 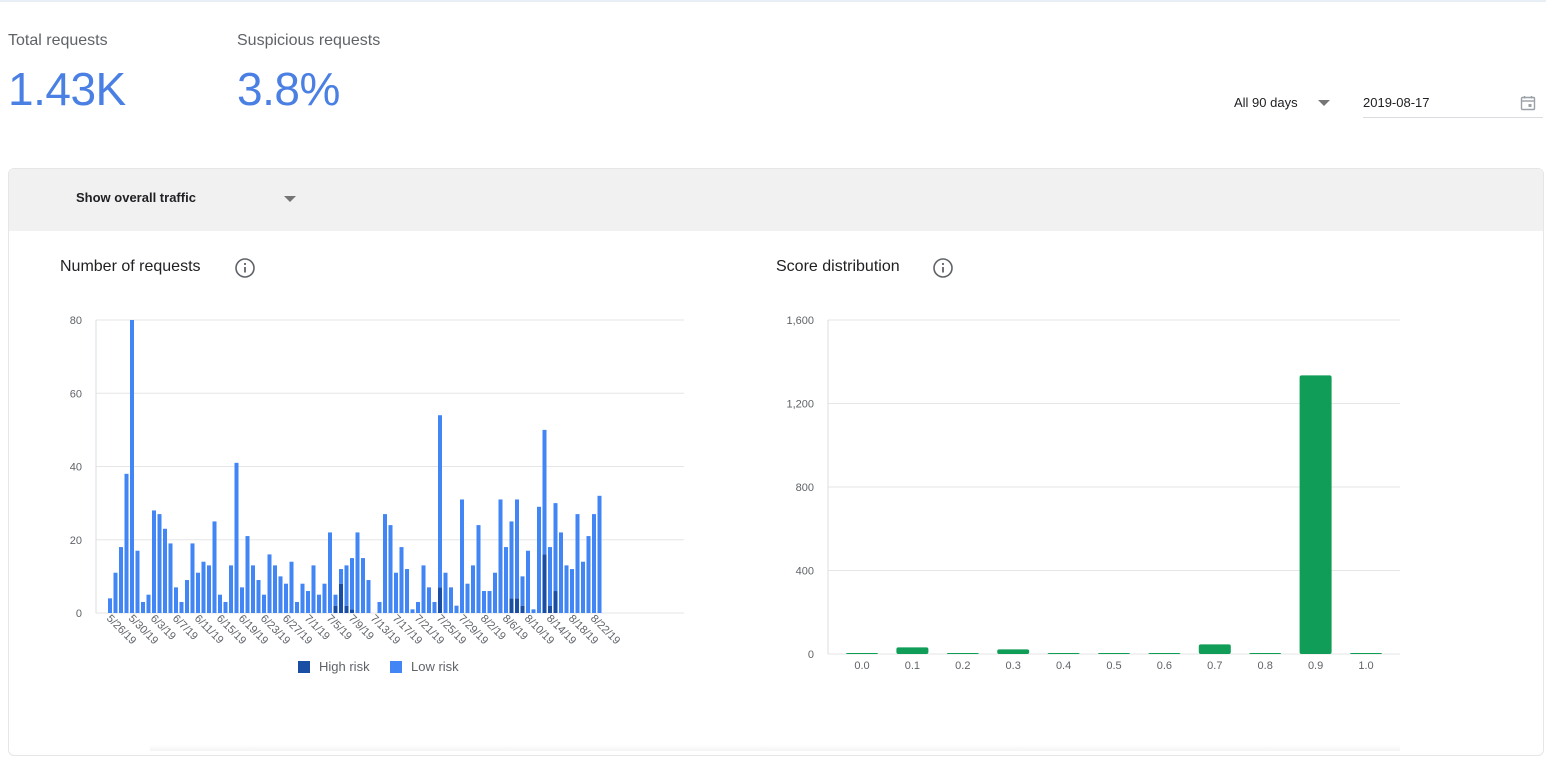 What do you see at coordinates (861, 666) in the screenshot?
I see `x-tick-label: 0.0` at bounding box center [861, 666].